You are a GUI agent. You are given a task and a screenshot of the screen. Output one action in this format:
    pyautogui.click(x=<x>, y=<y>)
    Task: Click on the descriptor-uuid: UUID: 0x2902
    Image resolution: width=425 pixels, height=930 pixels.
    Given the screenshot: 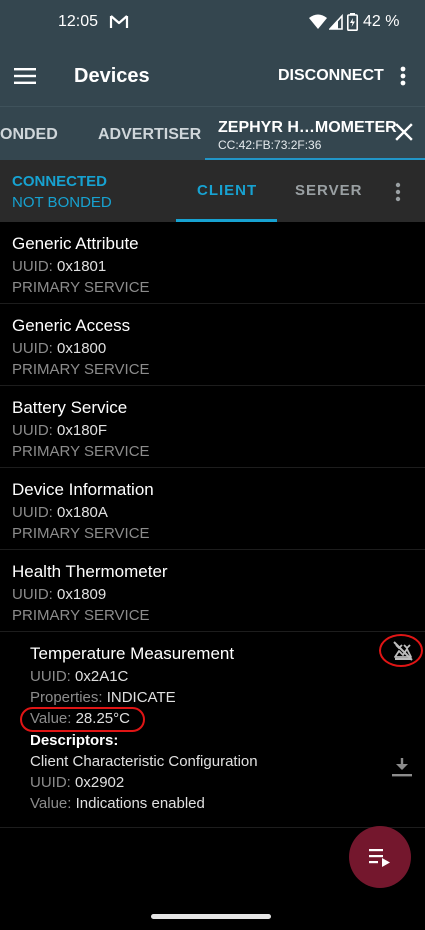 What is the action you would take?
    pyautogui.click(x=77, y=782)
    